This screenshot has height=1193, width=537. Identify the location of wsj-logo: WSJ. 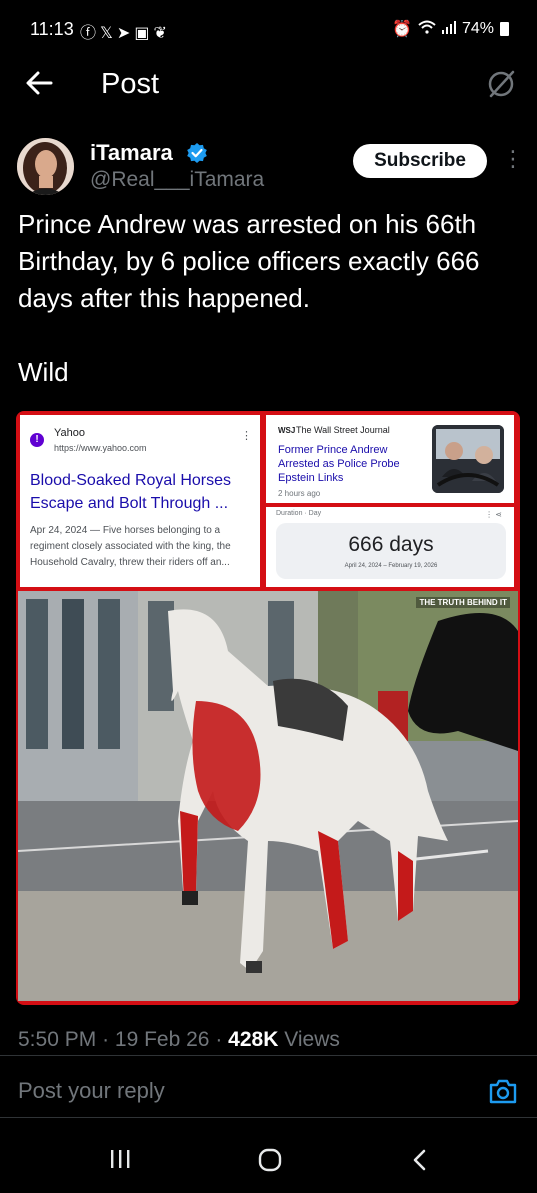
(287, 430).